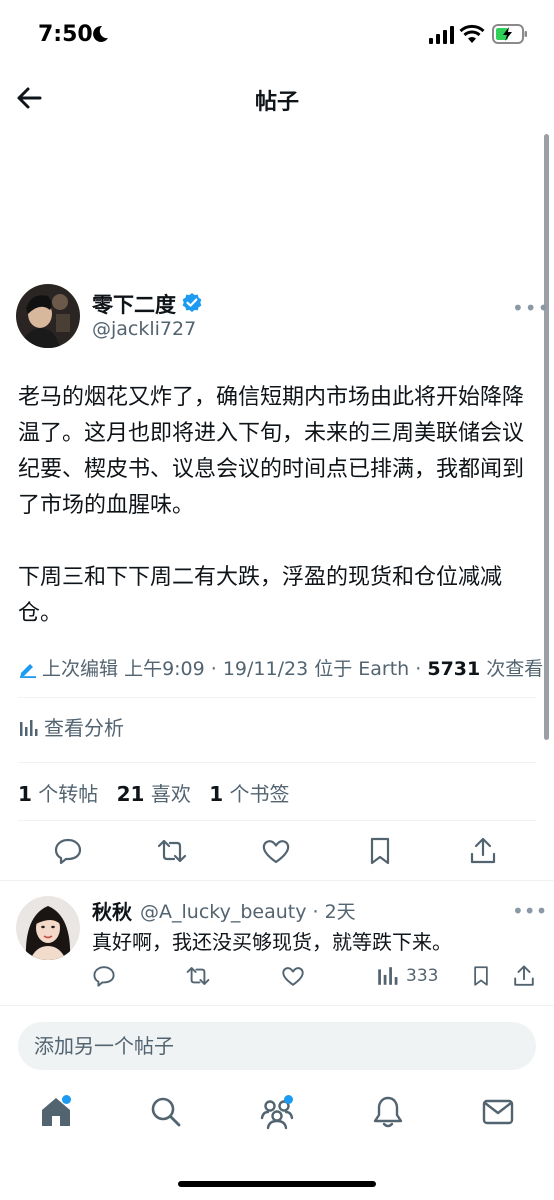 This screenshot has height=1200, width=554. Describe the element at coordinates (441, 35) in the screenshot. I see `signal-icon` at that location.